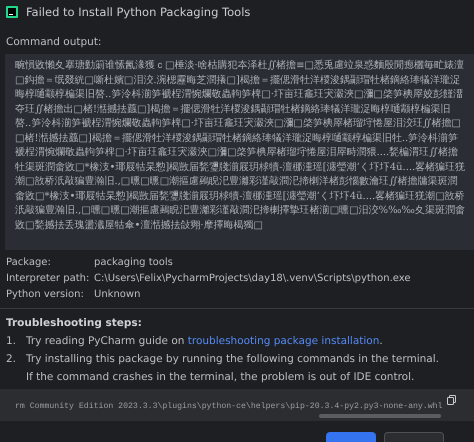 The width and height of the screenshot is (474, 442). I want to click on guide-link: troubleshooting package installation, so click(284, 341).